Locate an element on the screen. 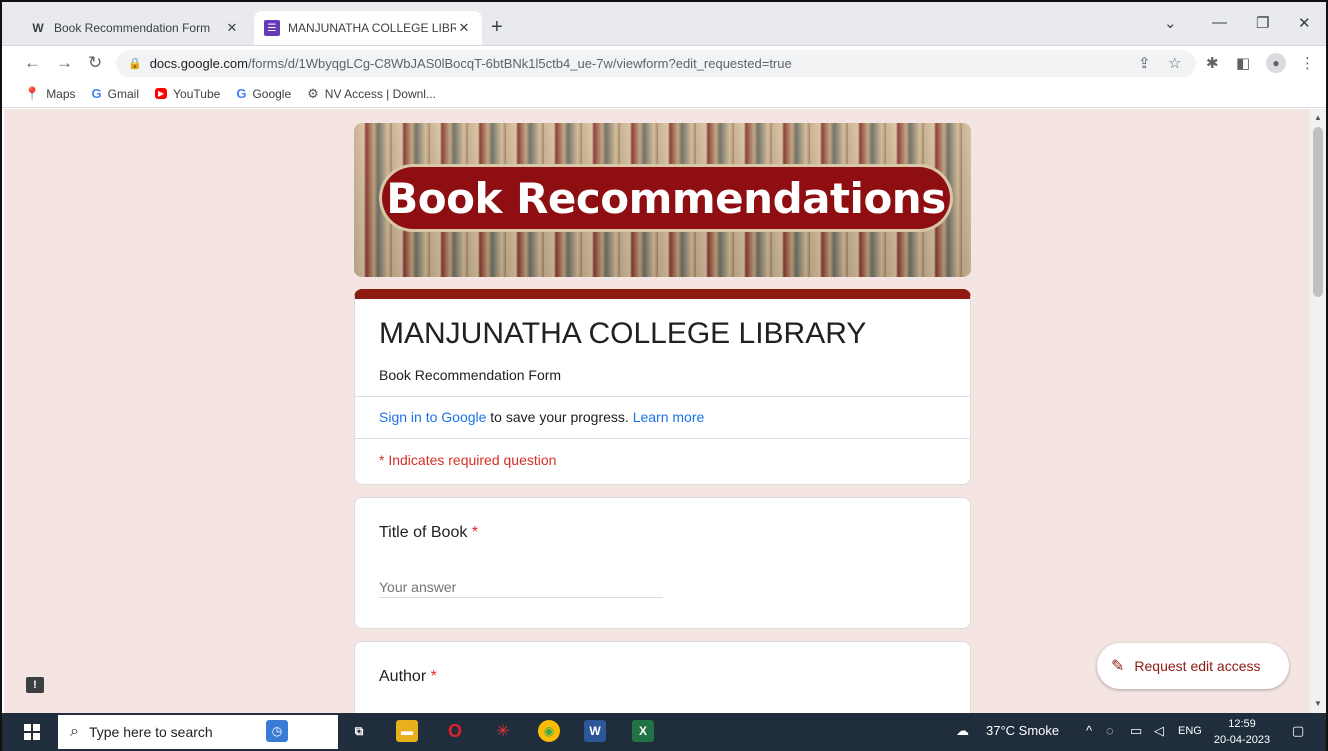 The width and height of the screenshot is (1328, 751). bookmark-star-icon: ☆ is located at coordinates (1174, 63).